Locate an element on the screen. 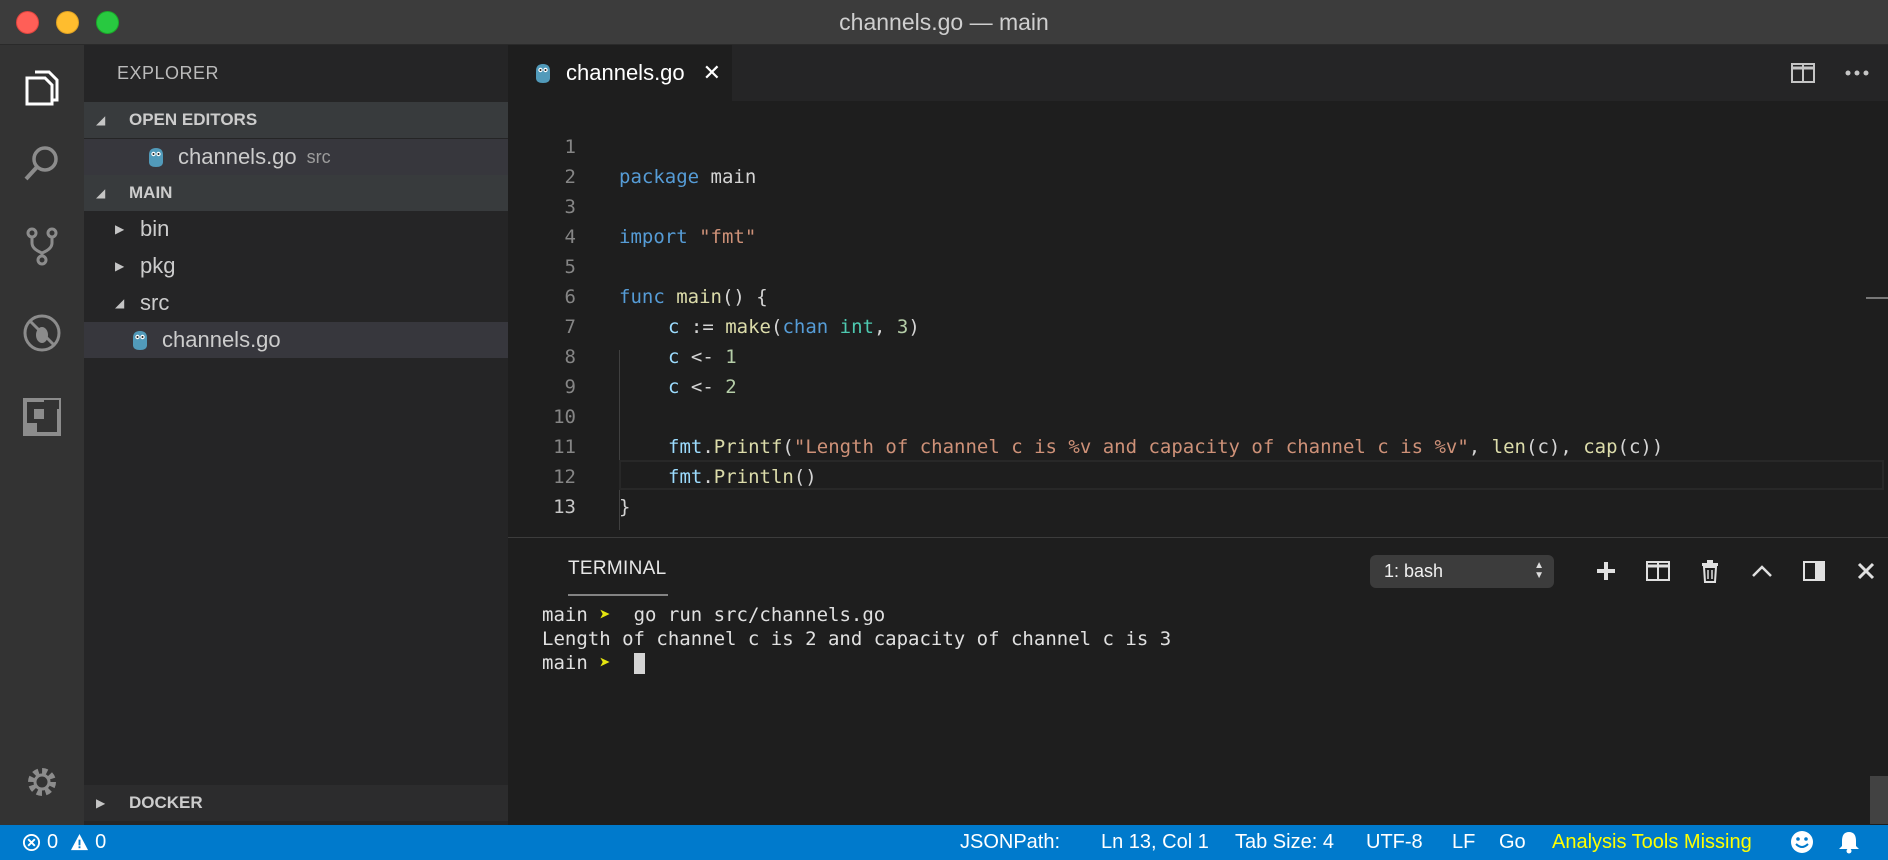  bell-icon is located at coordinates (1849, 842).